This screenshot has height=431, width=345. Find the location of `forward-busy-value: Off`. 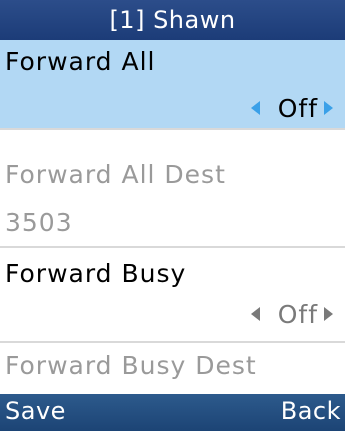

forward-busy-value: Off is located at coordinates (297, 314).